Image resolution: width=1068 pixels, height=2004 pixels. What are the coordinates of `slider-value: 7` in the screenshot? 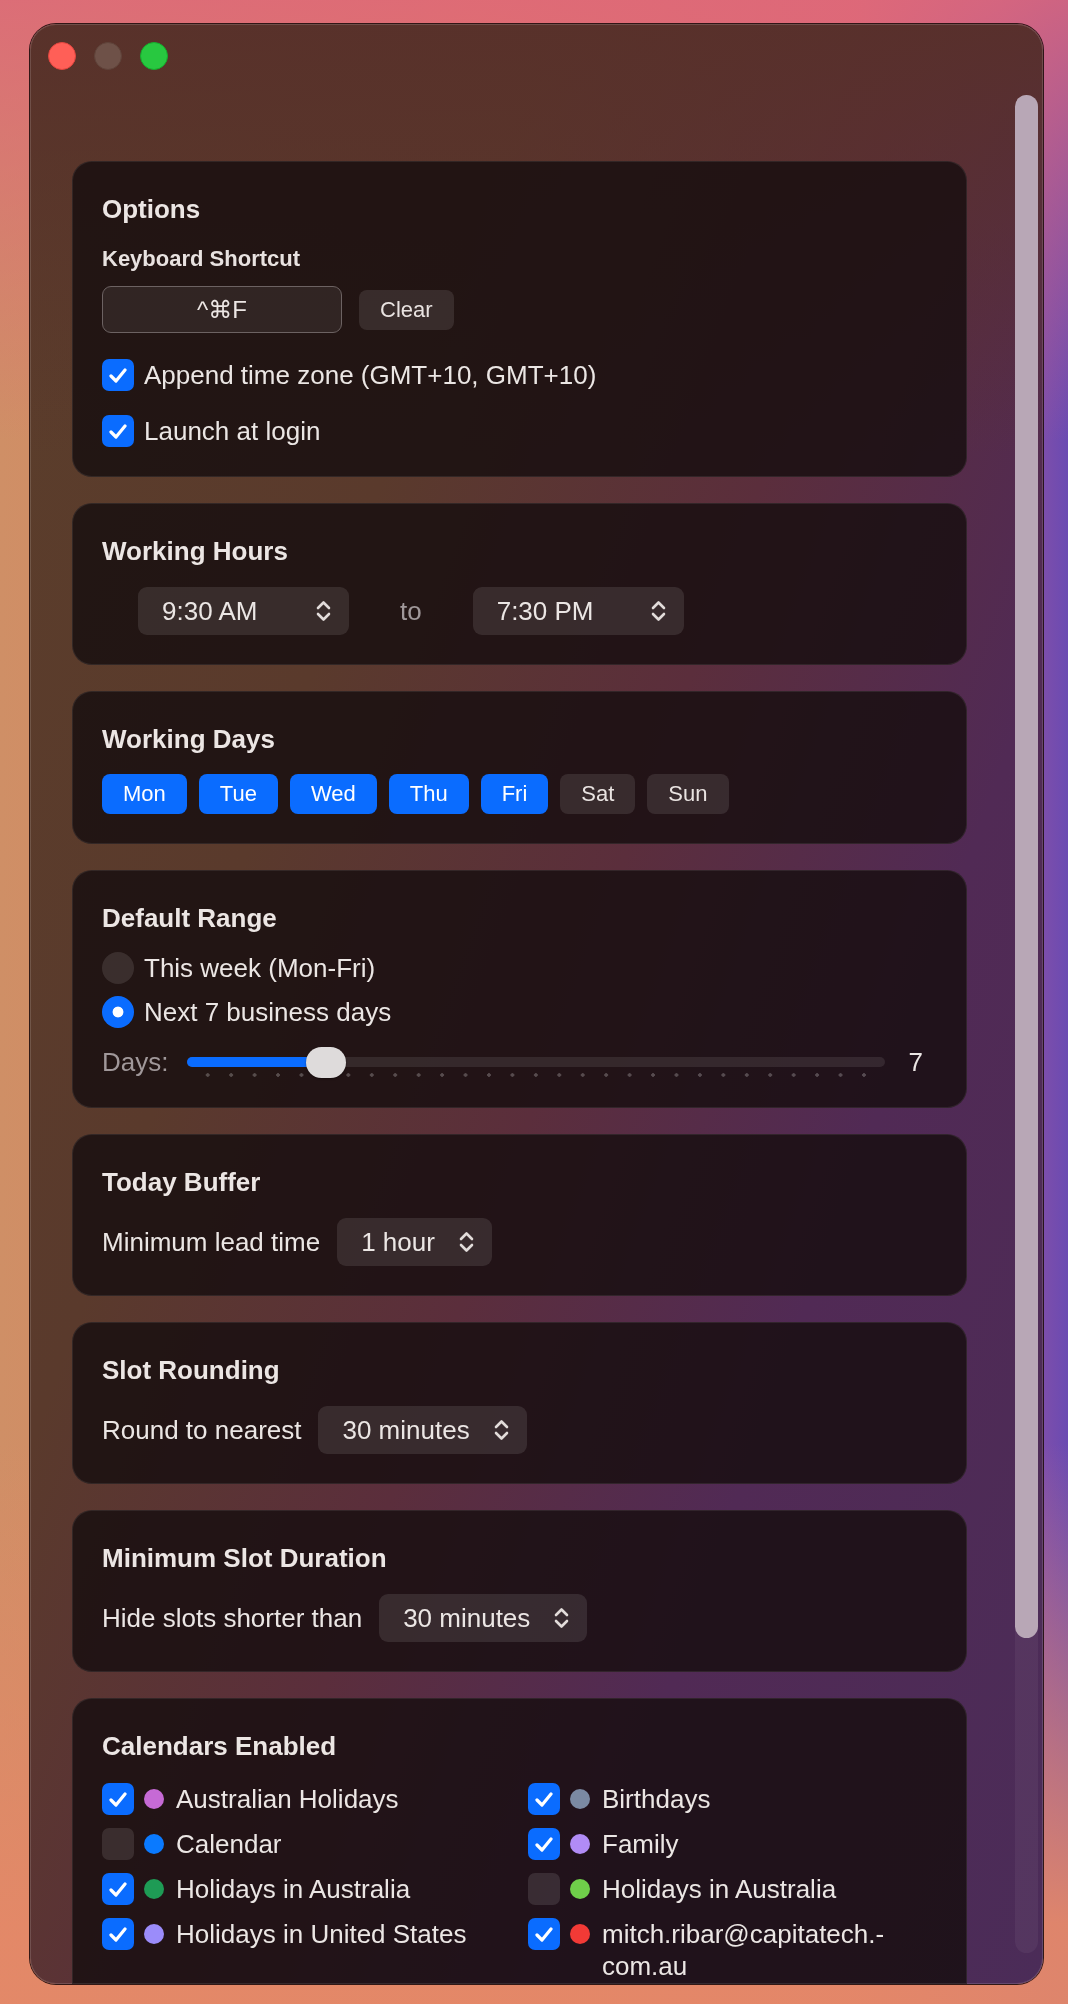 It's located at (915, 1062).